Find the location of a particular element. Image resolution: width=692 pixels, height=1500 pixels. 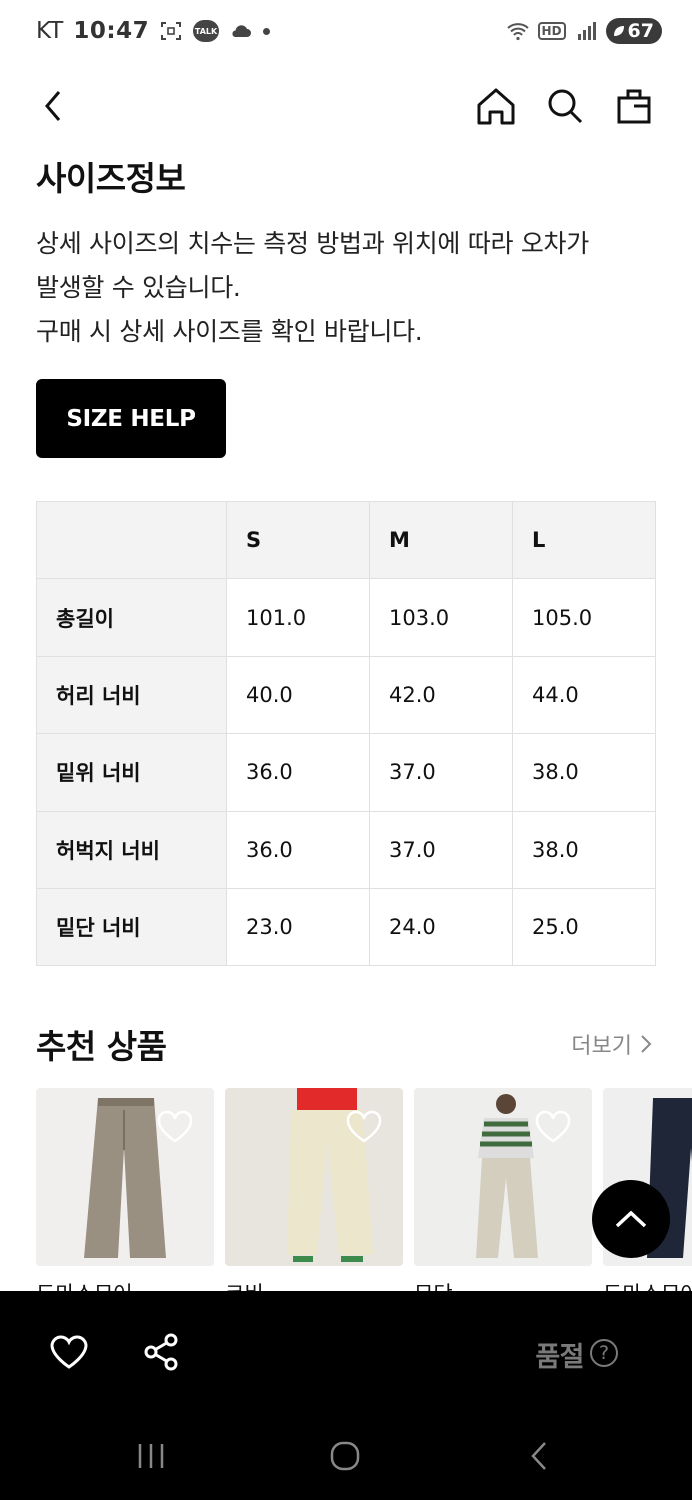

home-button is located at coordinates (496, 106).